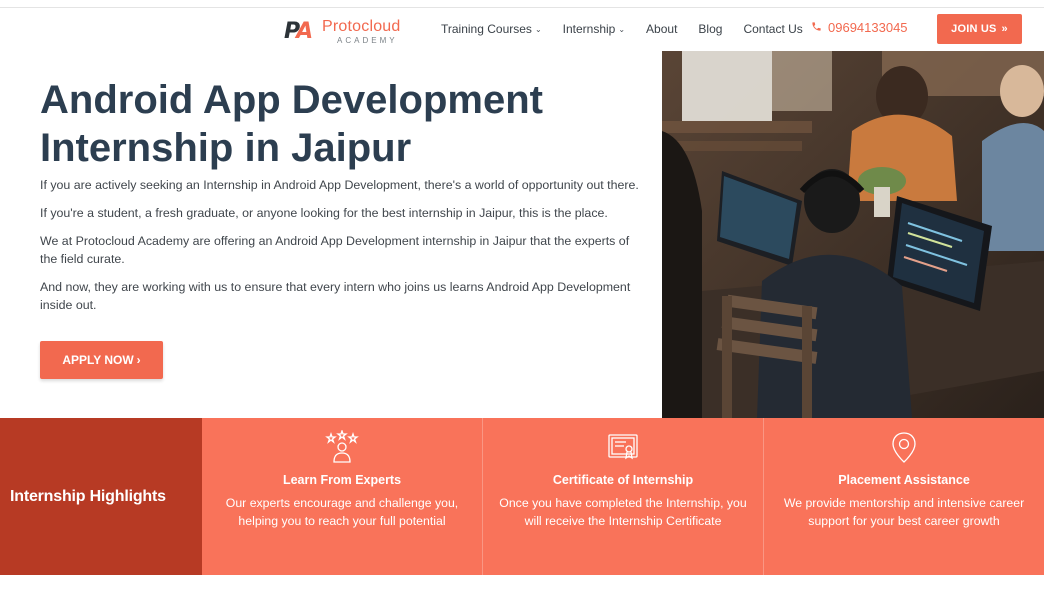 This screenshot has width=1044, height=608. I want to click on expert-stars-icon, so click(342, 446).